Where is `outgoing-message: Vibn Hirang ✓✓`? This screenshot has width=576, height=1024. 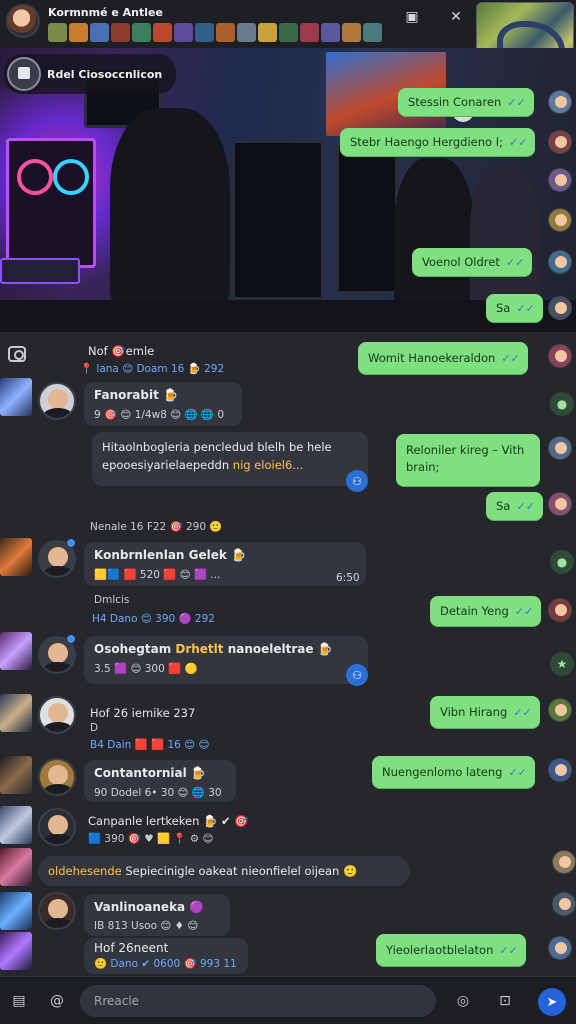
outgoing-message: Vibn Hirang ✓✓ is located at coordinates (485, 712).